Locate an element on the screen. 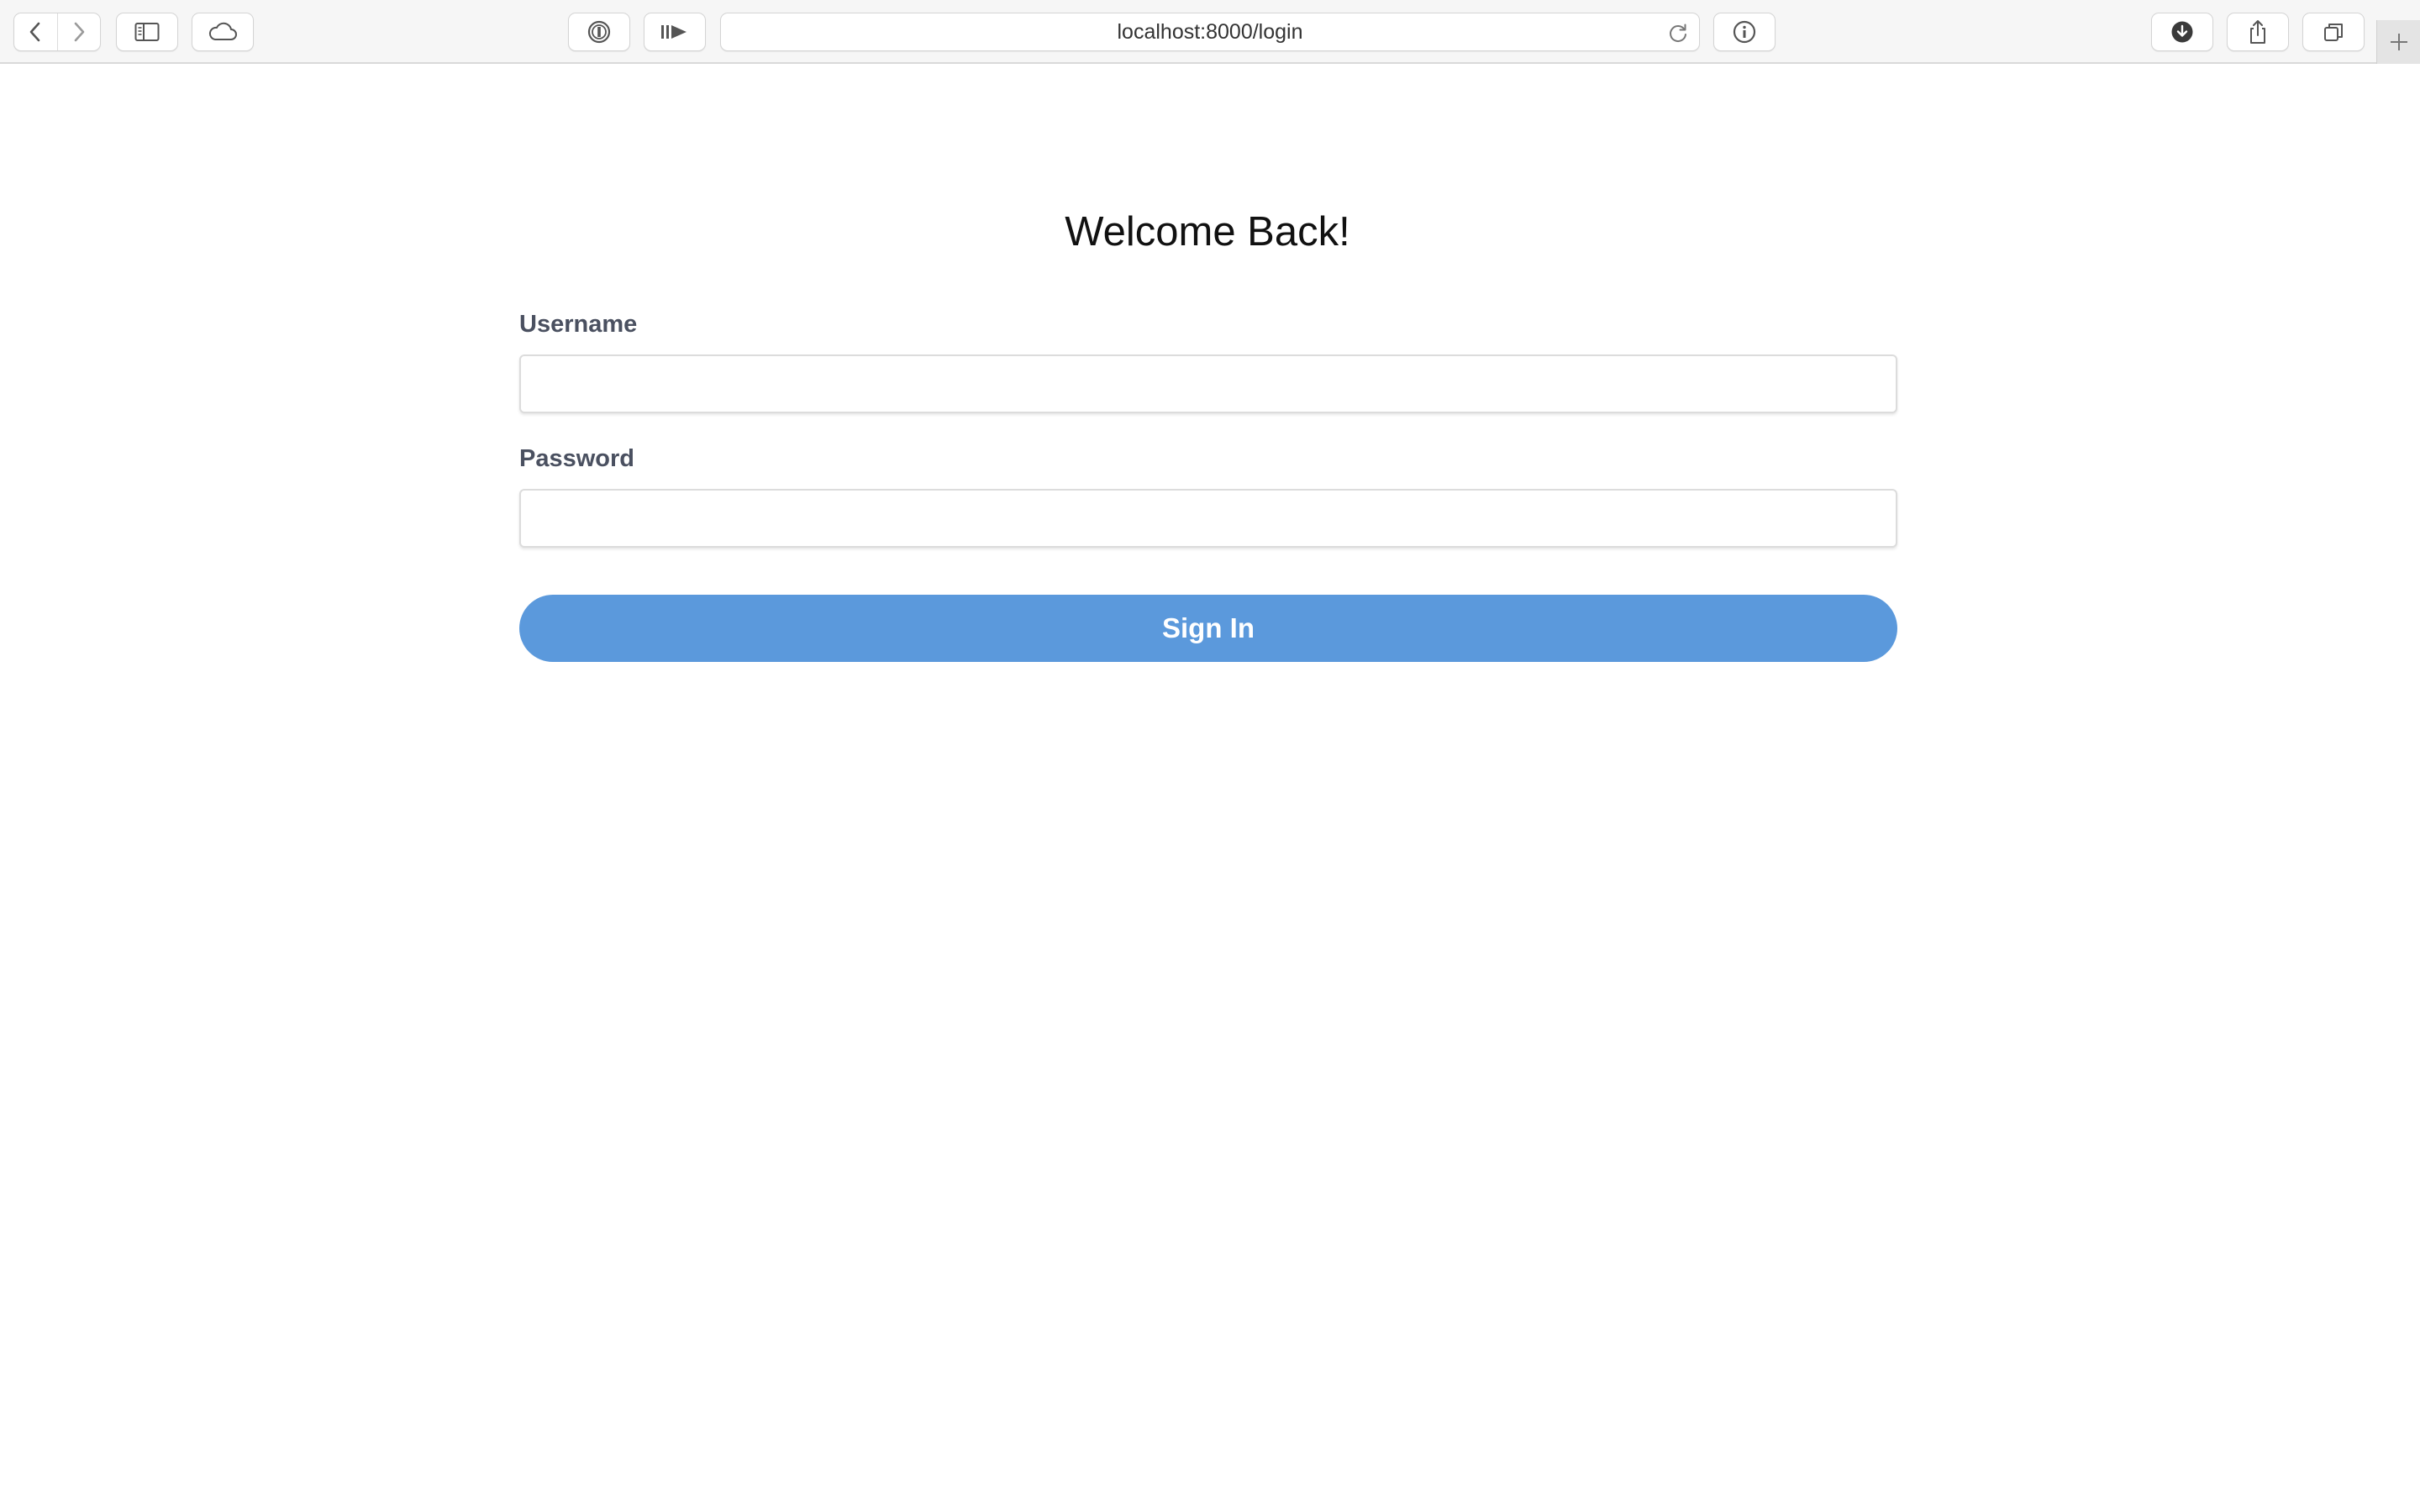 The height and width of the screenshot is (1512, 2420). share-icon is located at coordinates (2257, 32).